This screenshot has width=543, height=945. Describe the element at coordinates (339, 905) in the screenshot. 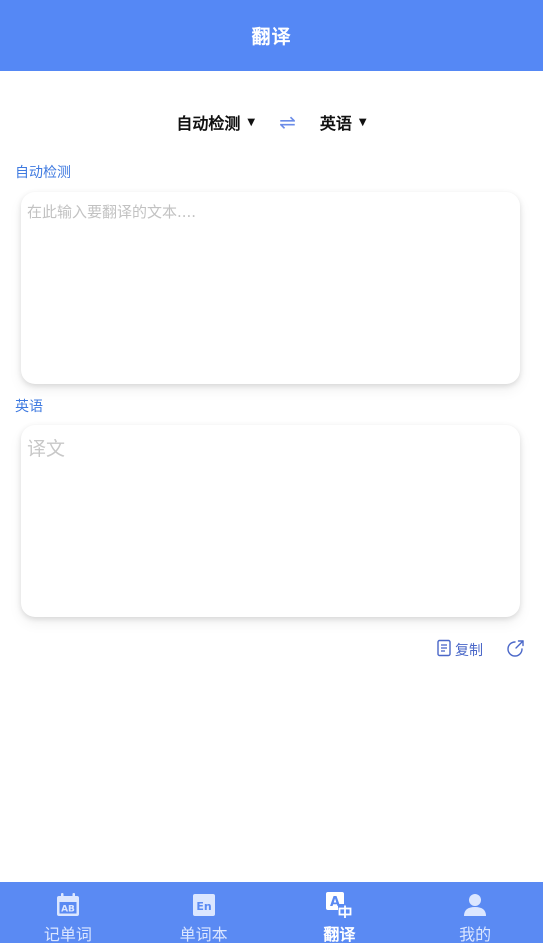

I see `translate-icon: A` at that location.